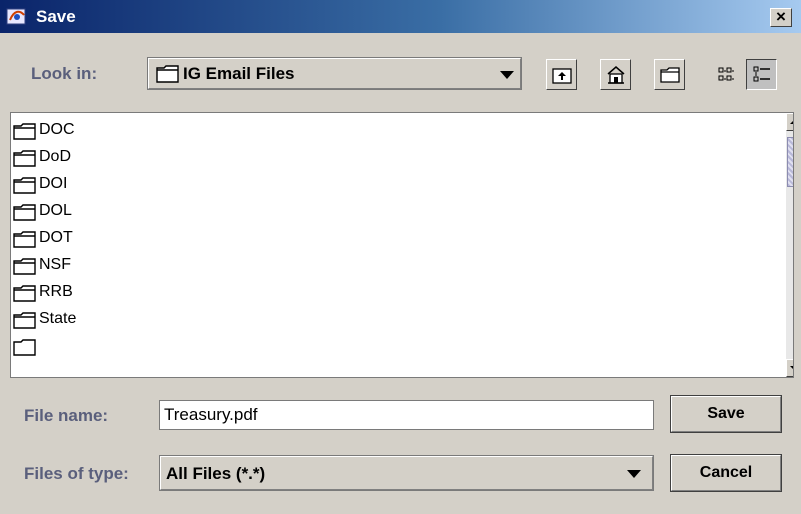  Describe the element at coordinates (391, 238) in the screenshot. I see `list-item: DOT` at that location.